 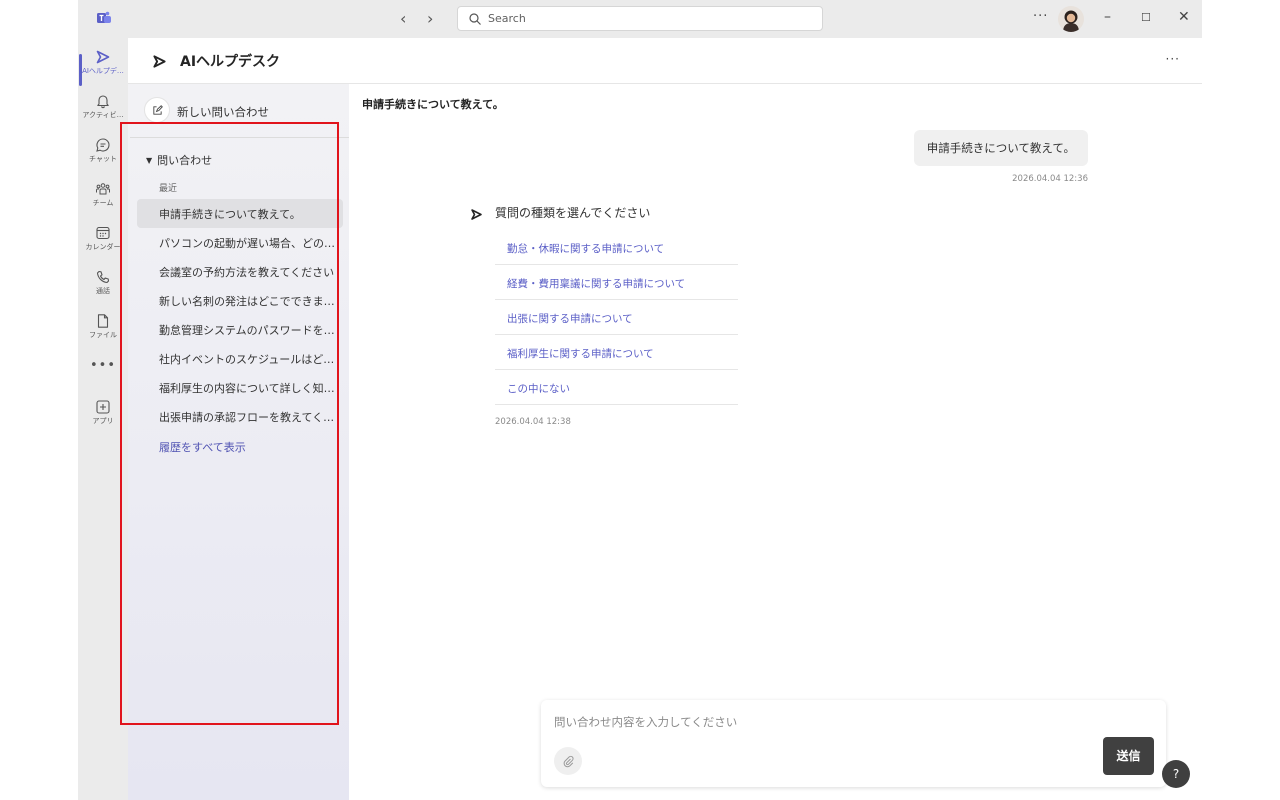 What do you see at coordinates (103, 203) in the screenshot?
I see `rail-label: チーム` at bounding box center [103, 203].